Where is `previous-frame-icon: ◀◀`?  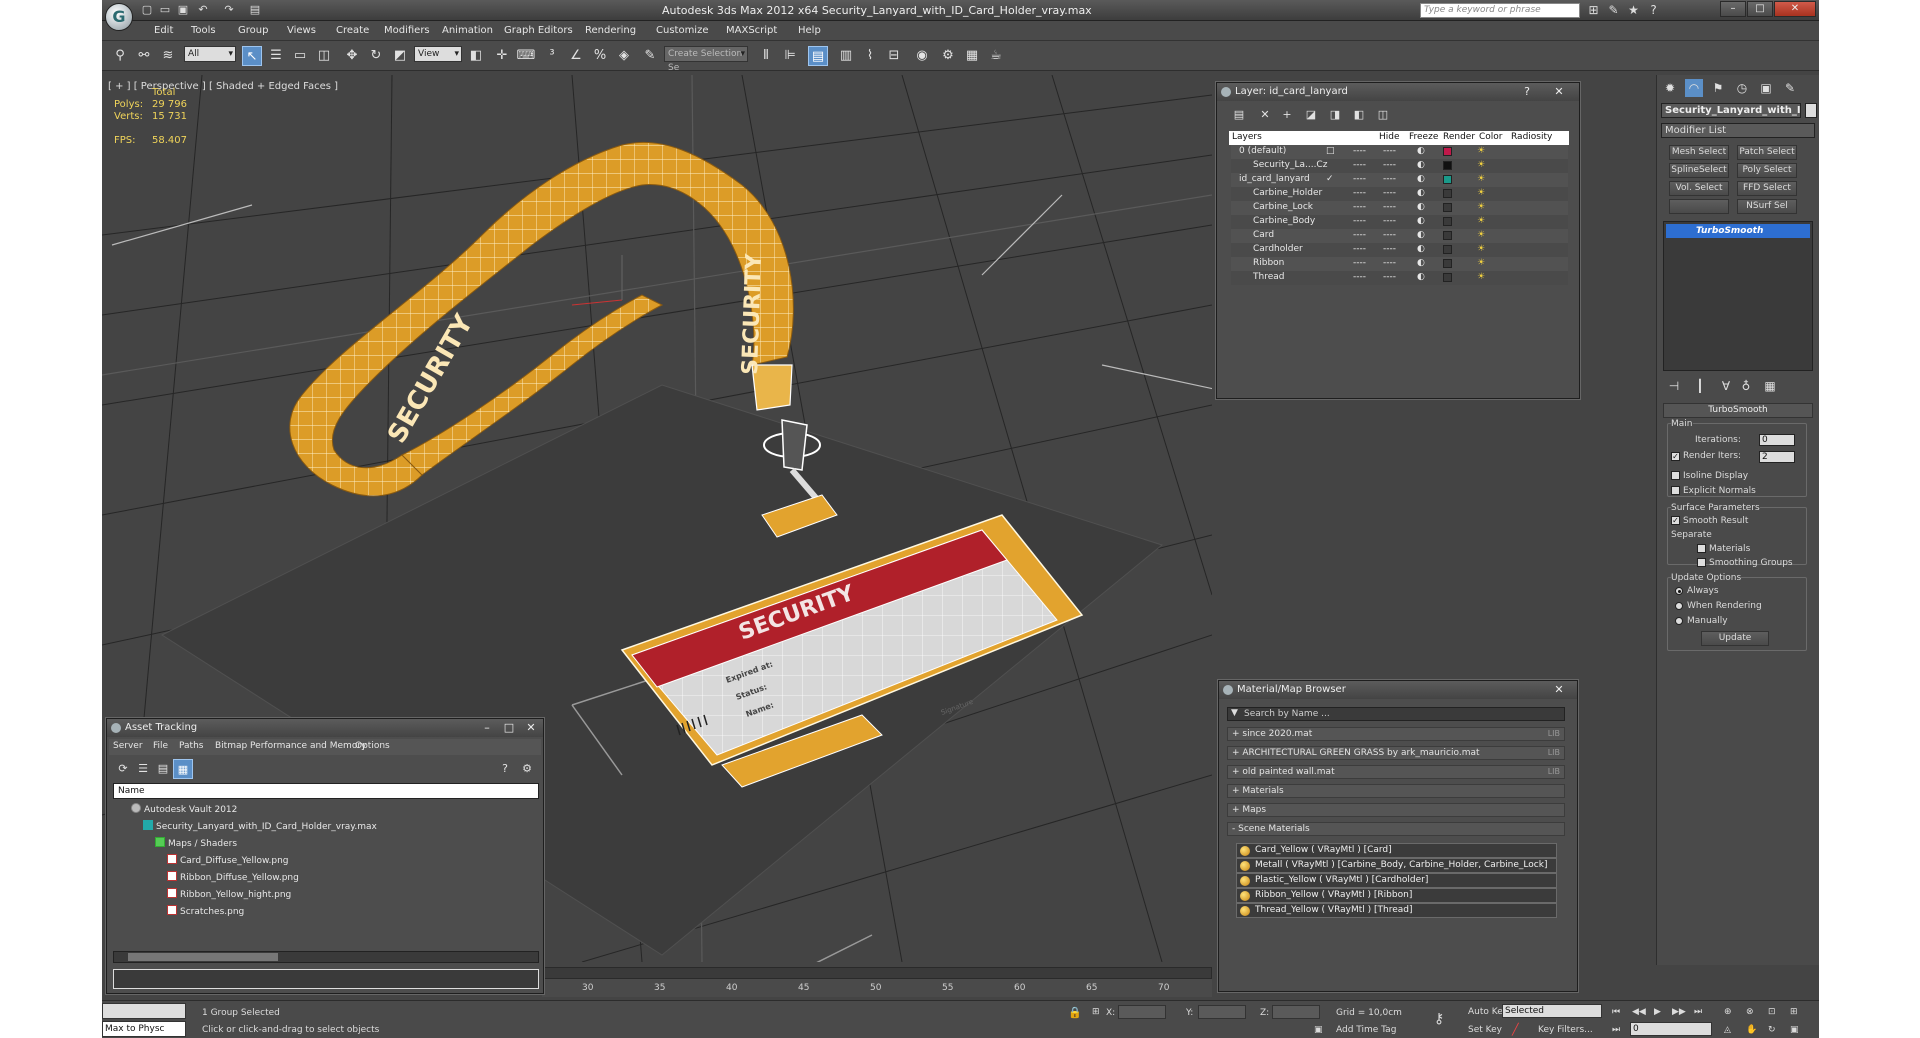
previous-frame-icon: ◀◀ is located at coordinates (1639, 1012).